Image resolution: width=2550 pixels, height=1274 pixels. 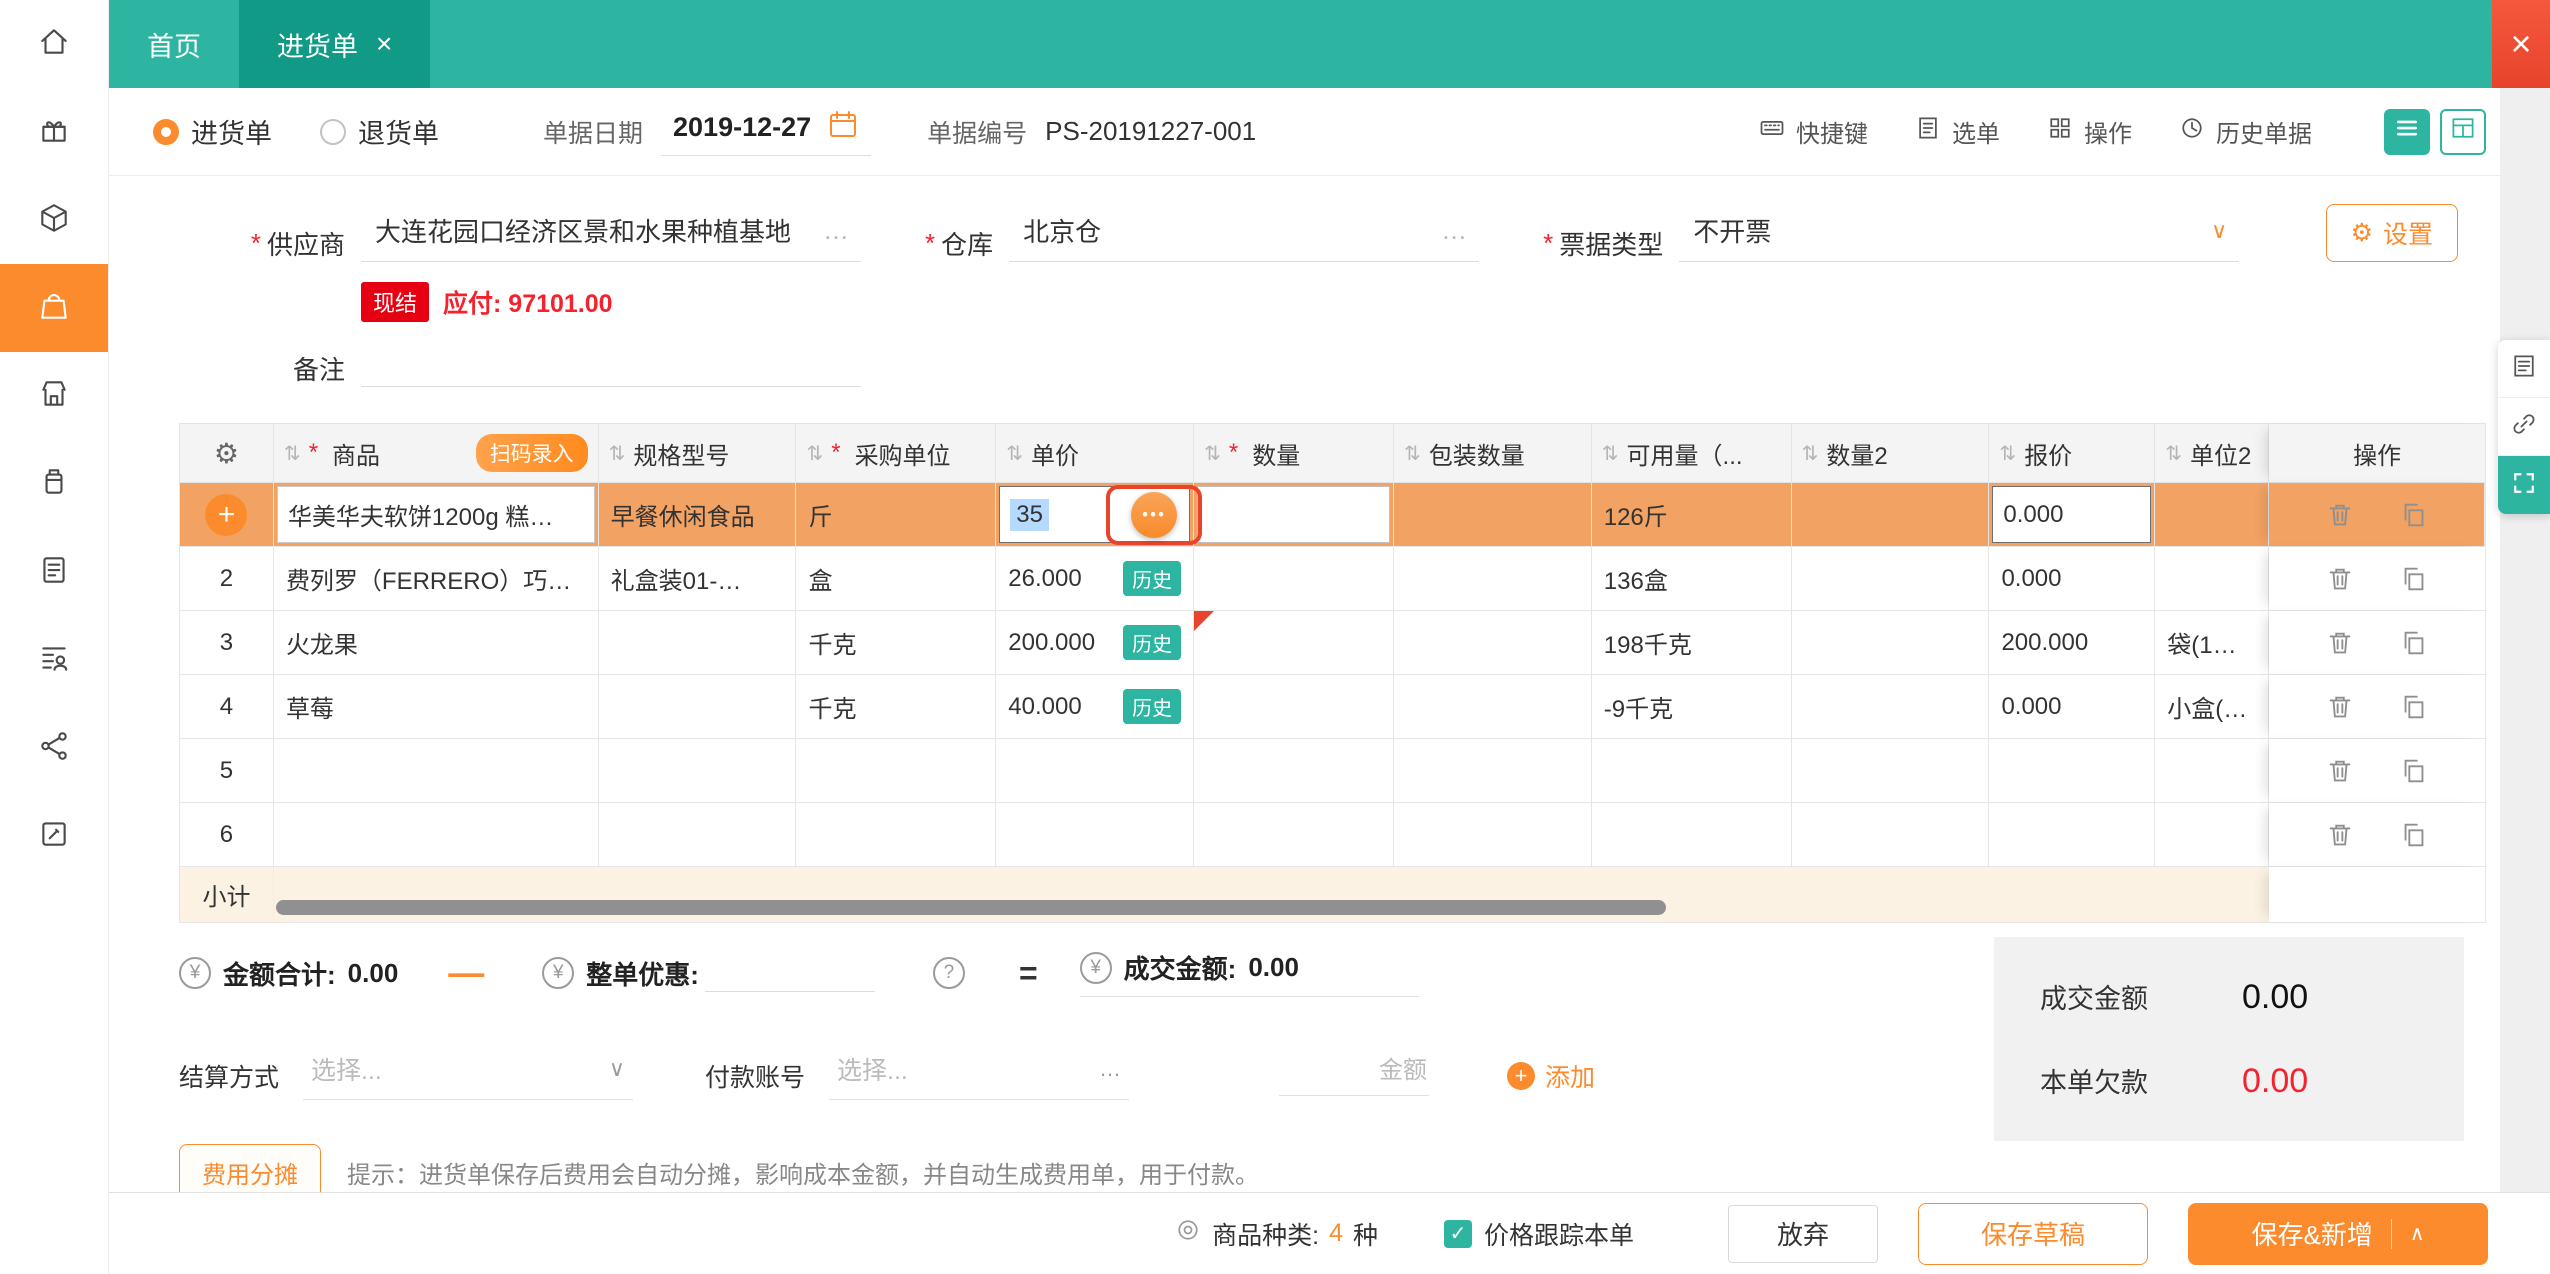 I want to click on add-row-button: +, so click(x=226, y=514).